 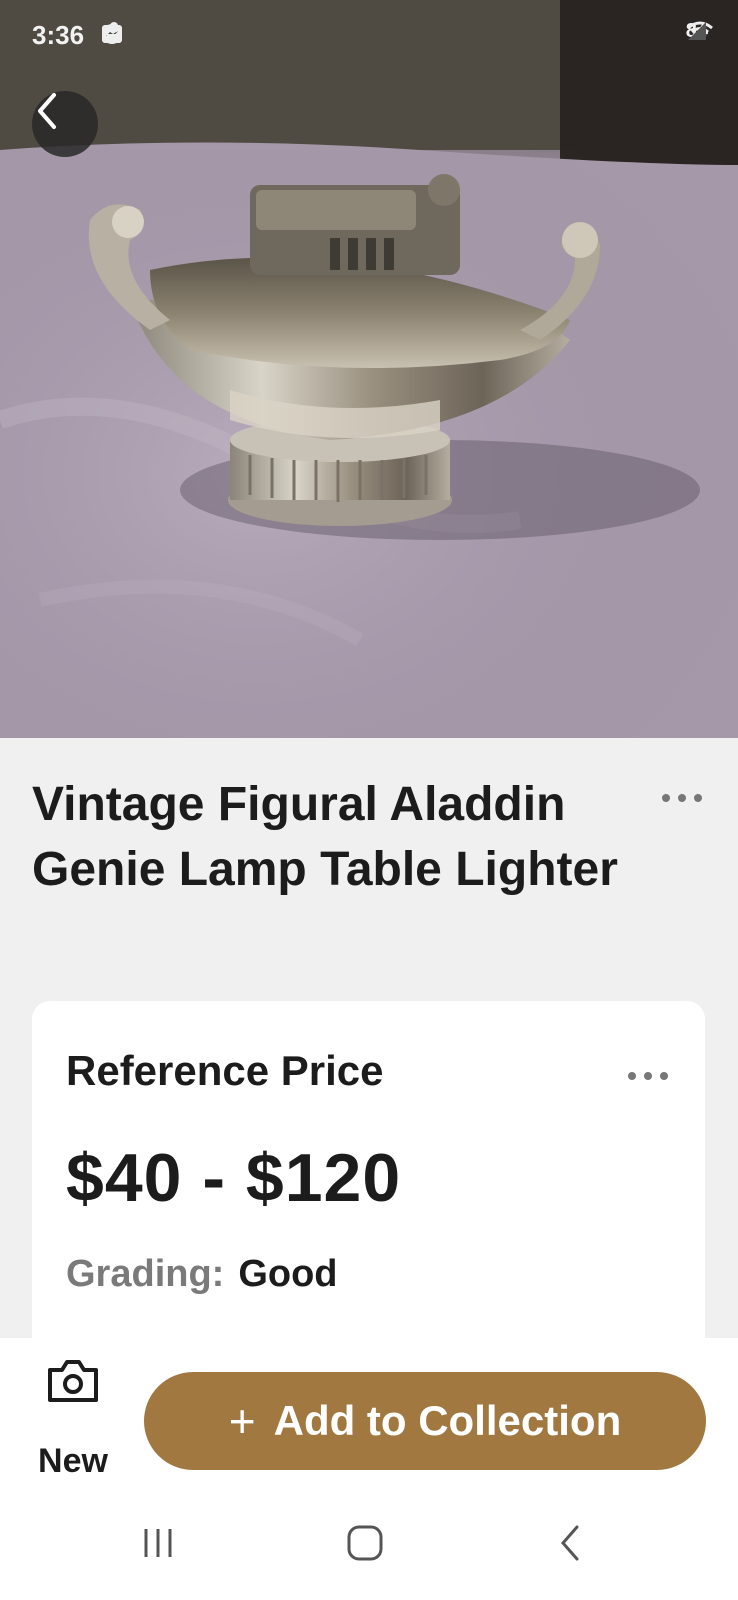 I want to click on system-nav-bar, so click(x=369, y=1544).